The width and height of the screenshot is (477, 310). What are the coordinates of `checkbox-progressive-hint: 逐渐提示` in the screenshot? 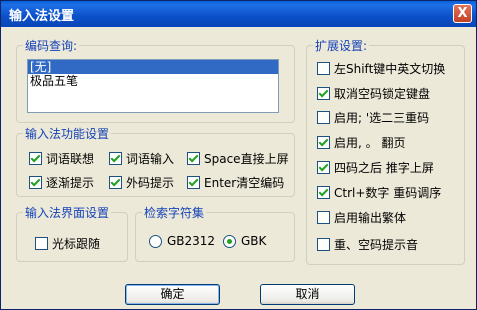 It's located at (61, 182).